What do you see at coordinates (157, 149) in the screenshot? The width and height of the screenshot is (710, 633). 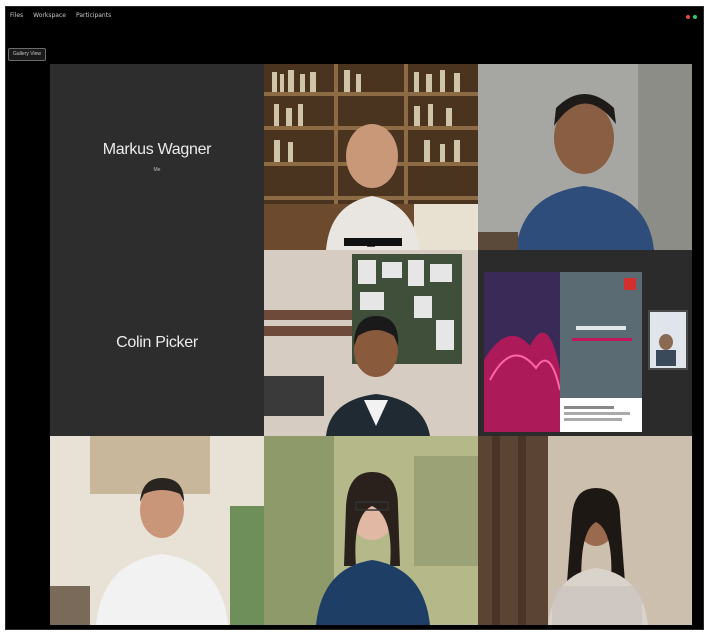 I see `participant-name: Markus Wagner` at bounding box center [157, 149].